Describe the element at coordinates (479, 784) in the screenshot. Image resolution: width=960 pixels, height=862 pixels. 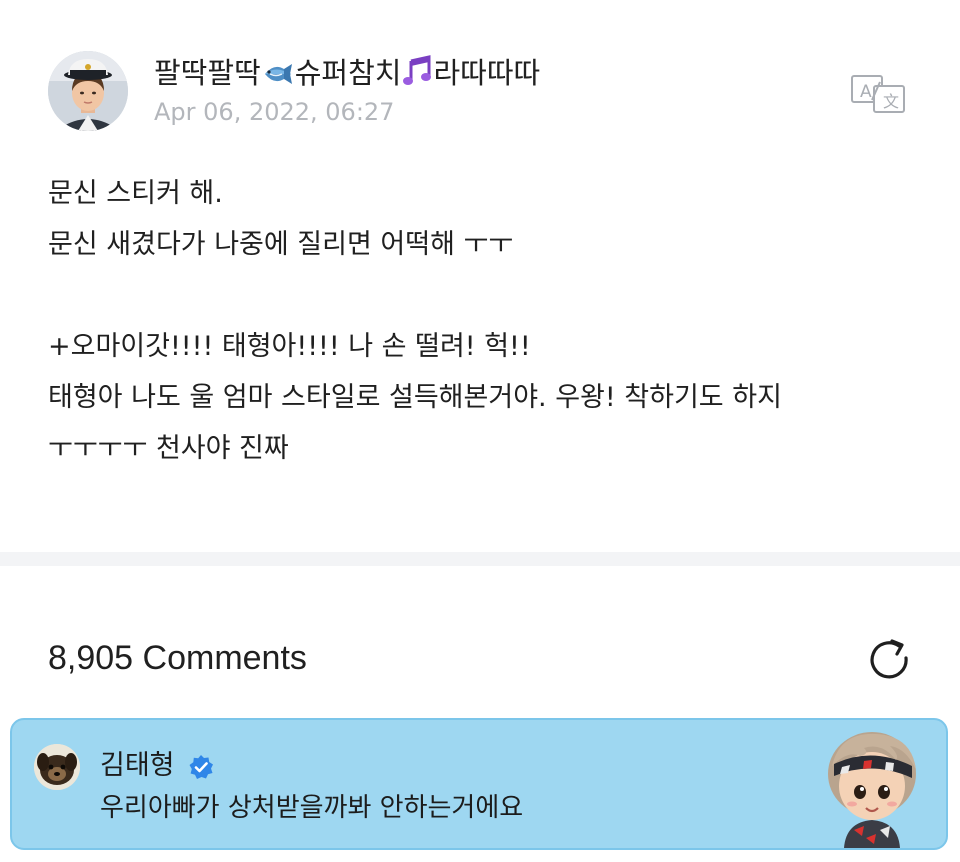
I see `featured-comment: 김태형 우리아빠가 상처받을까봐 안하는거에요` at that location.